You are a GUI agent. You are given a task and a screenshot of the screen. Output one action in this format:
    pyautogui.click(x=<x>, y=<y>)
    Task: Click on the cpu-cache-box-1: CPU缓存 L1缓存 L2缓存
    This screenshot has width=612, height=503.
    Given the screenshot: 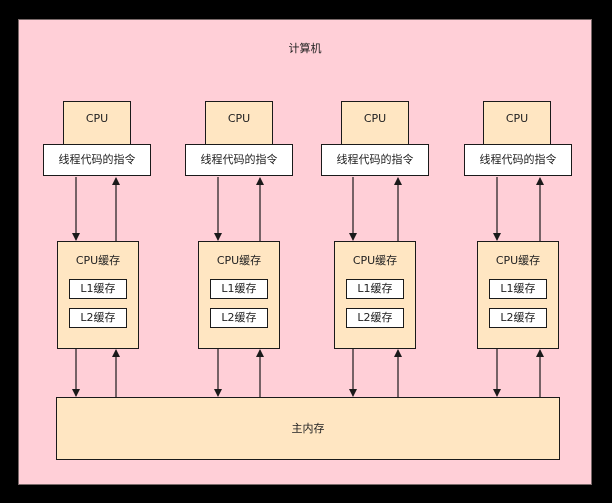 What is the action you would take?
    pyautogui.click(x=98, y=295)
    